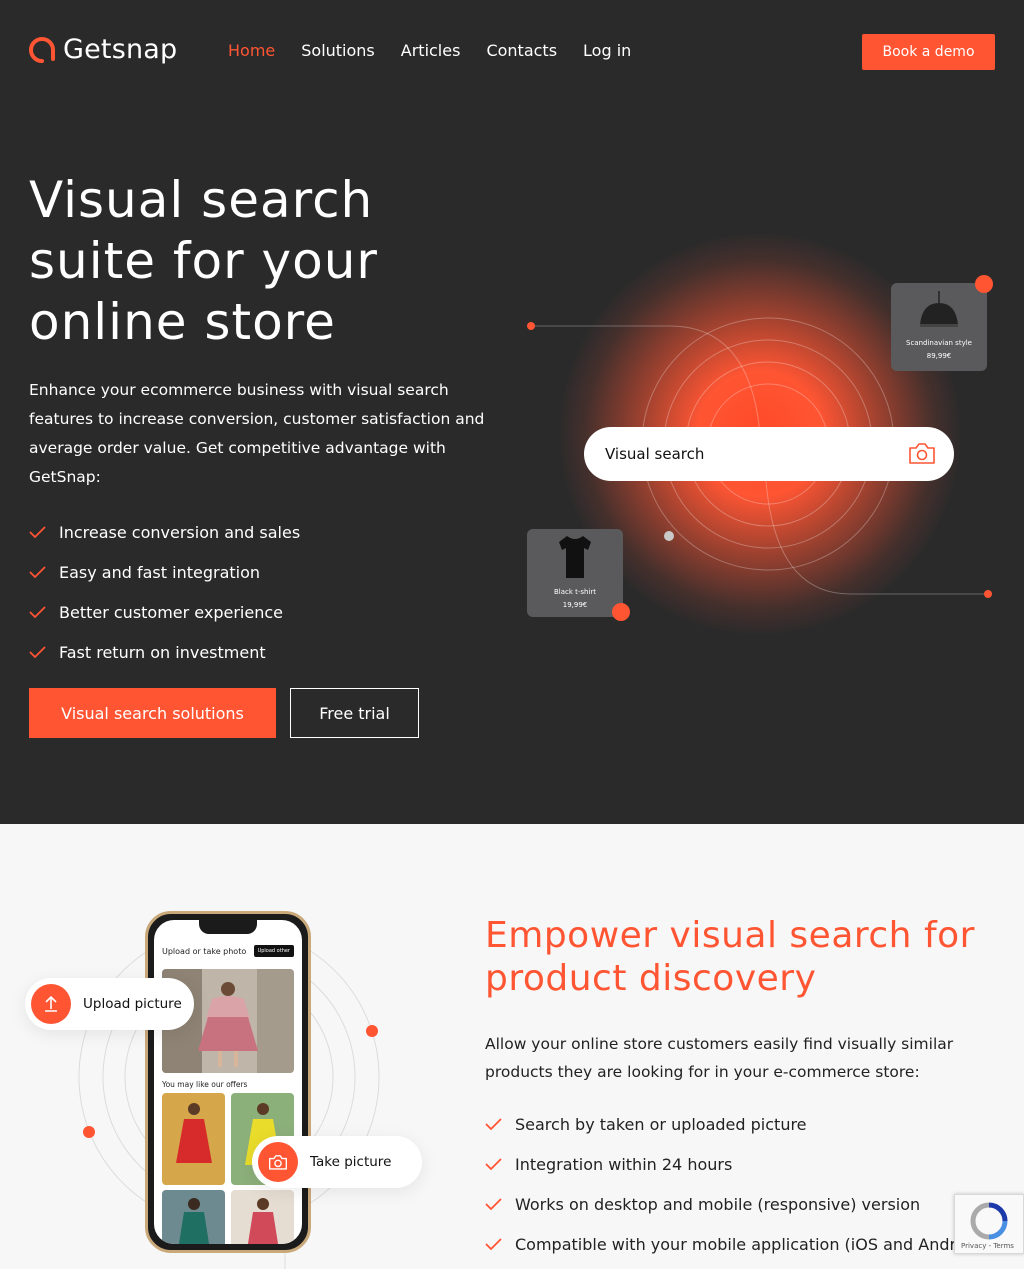 The image size is (1024, 1269). I want to click on free-trial-button: Free trial, so click(354, 713).